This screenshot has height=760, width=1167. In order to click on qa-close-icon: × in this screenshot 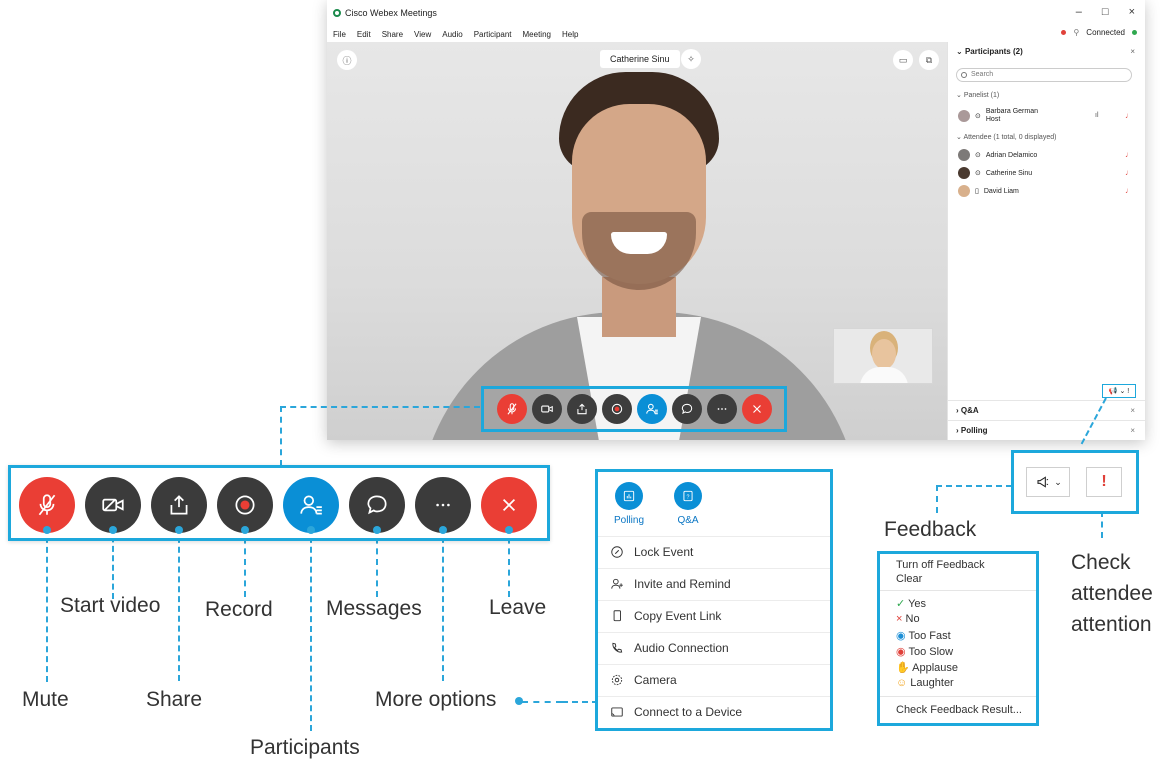, I will do `click(1132, 411)`.